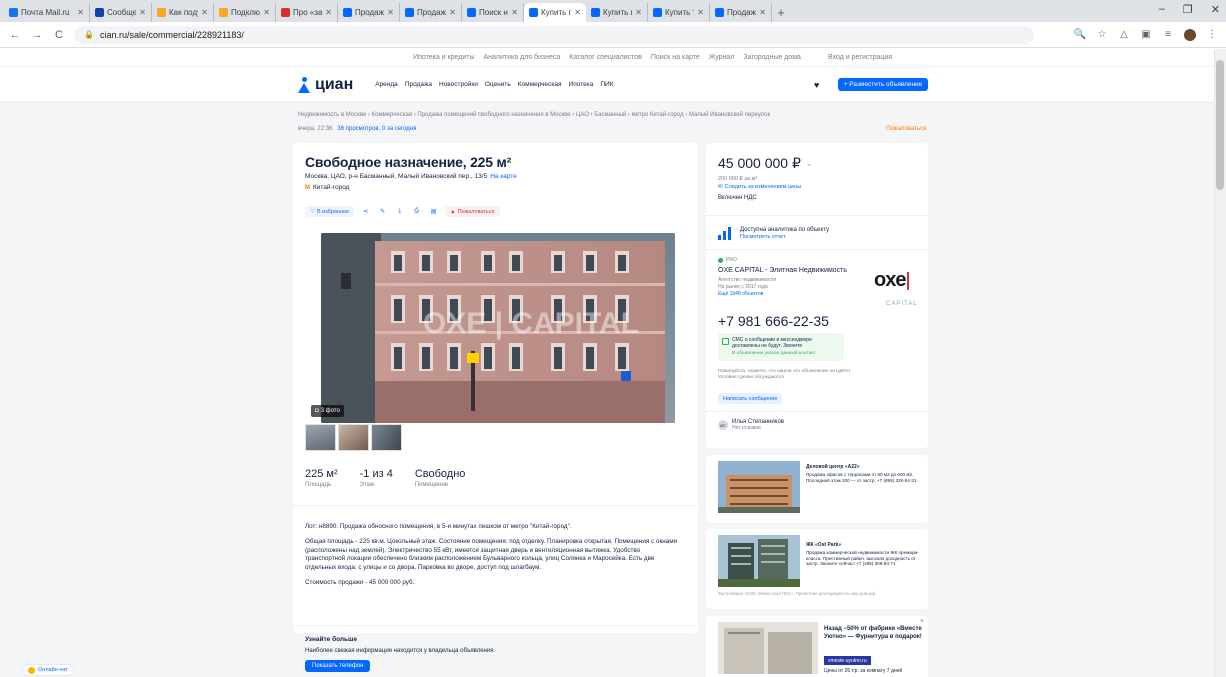  What do you see at coordinates (47, 12) in the screenshot?
I see `browser-tab: Почта Mail.ru ✕` at bounding box center [47, 12].